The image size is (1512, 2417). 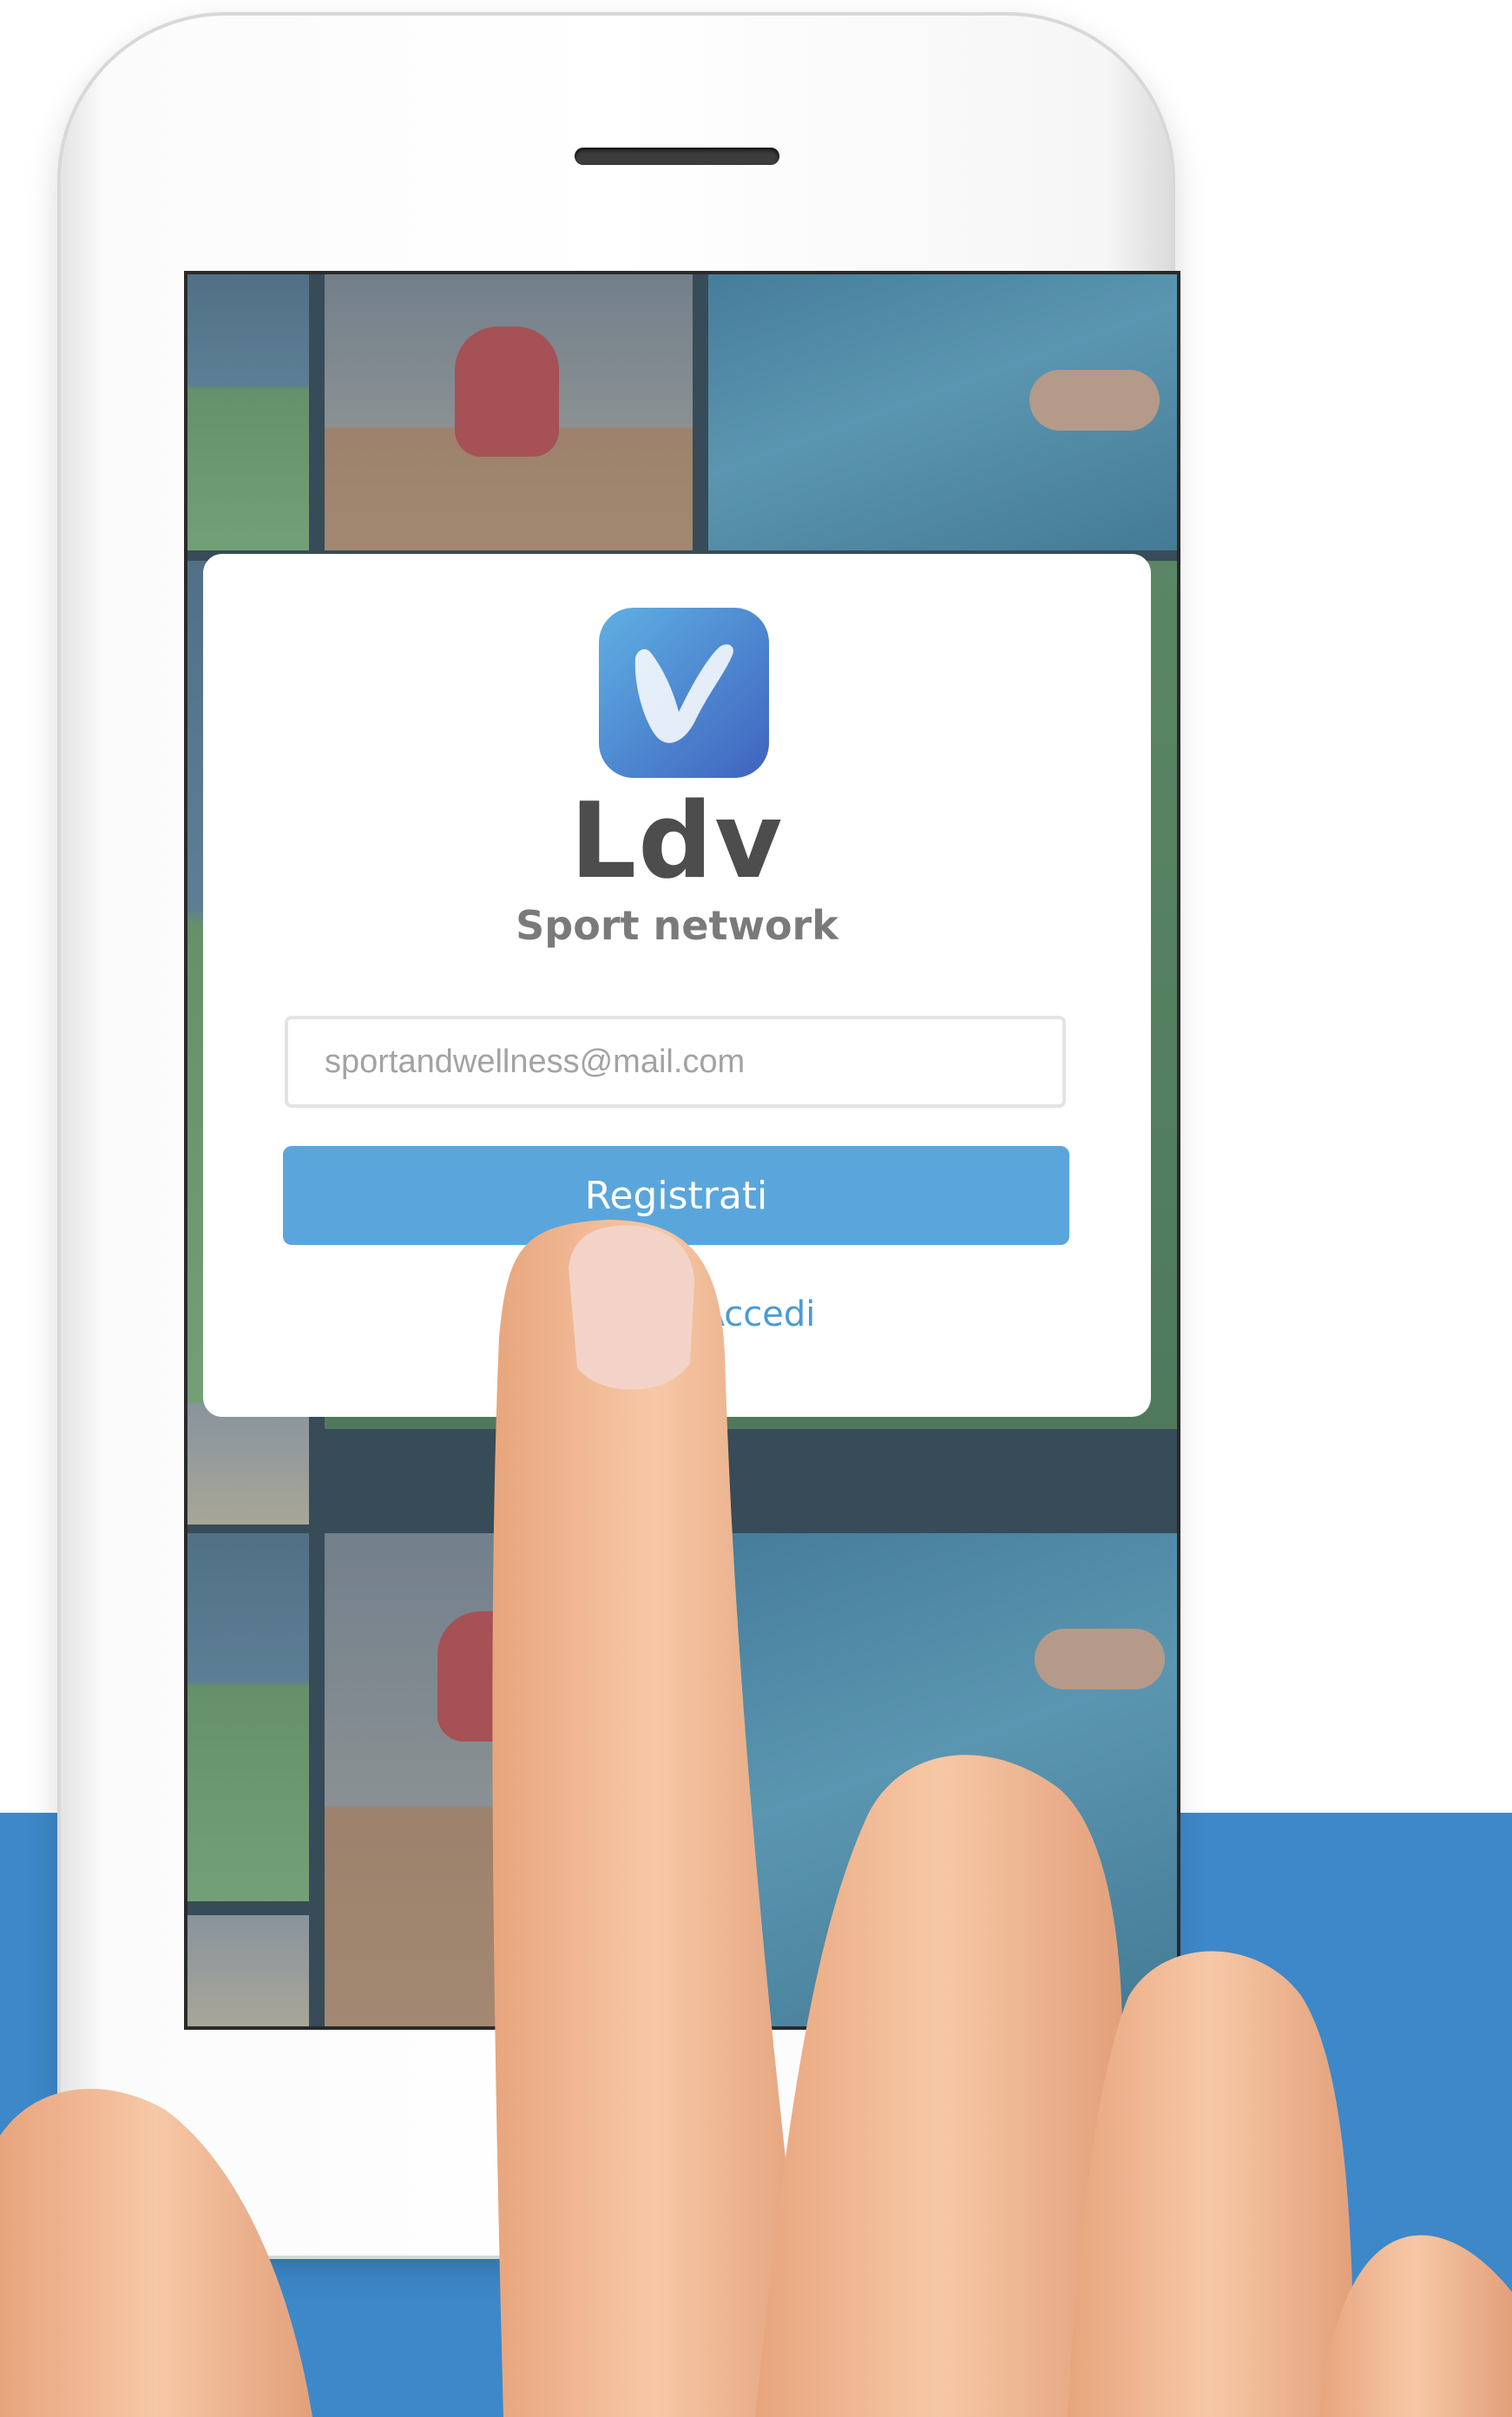 I want to click on email-input, so click(x=675, y=1062).